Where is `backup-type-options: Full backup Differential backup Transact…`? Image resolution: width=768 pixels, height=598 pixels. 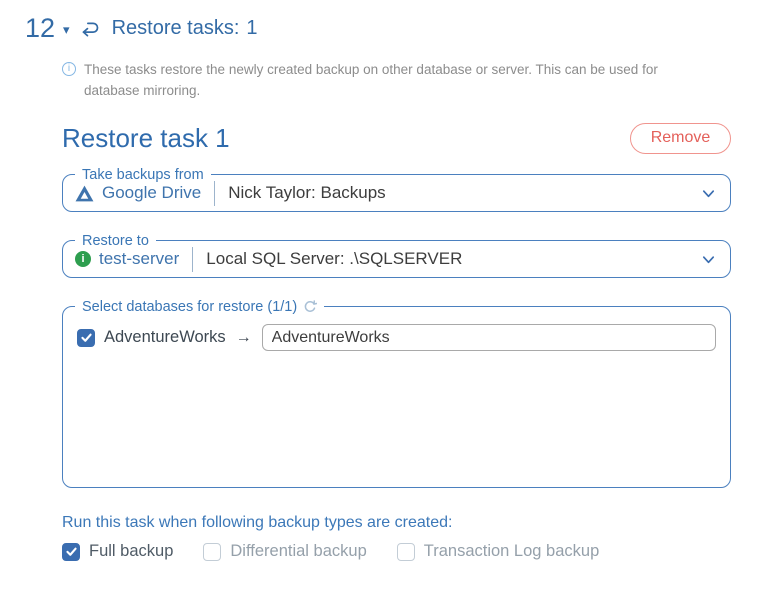 backup-type-options: Full backup Differential backup Transact… is located at coordinates (415, 551).